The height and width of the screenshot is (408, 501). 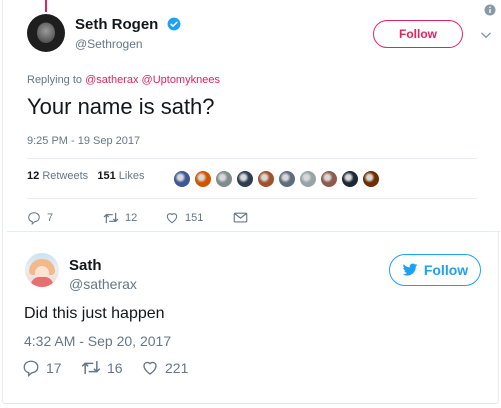 What do you see at coordinates (94, 313) in the screenshot?
I see `tweet-text: Did this just happen` at bounding box center [94, 313].